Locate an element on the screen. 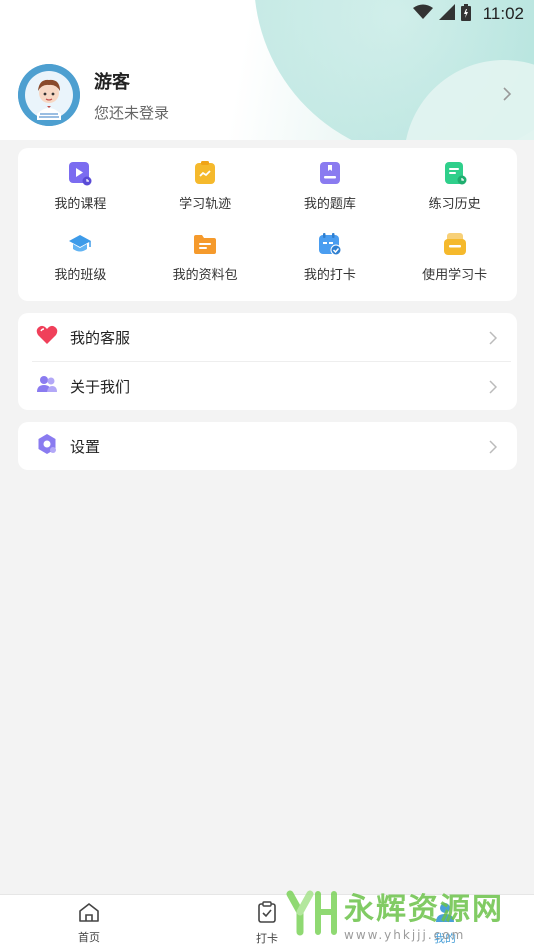  shortcut-label: 我的题库 is located at coordinates (329, 204).